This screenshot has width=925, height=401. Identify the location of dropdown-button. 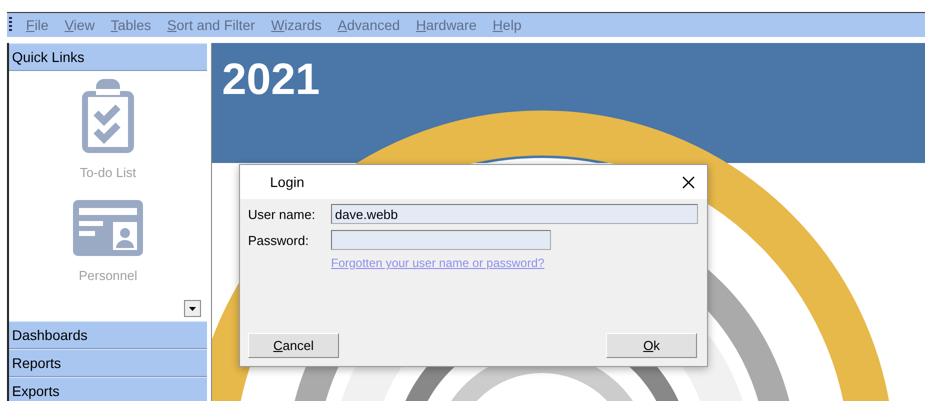
(192, 308).